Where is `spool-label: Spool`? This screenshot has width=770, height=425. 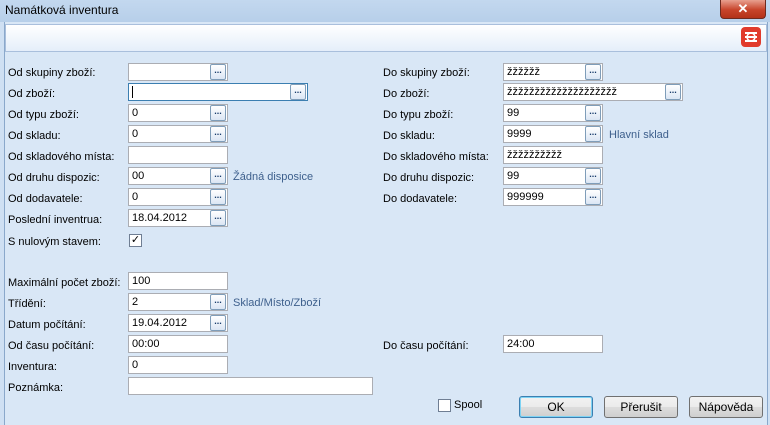
spool-label: Spool is located at coordinates (468, 405).